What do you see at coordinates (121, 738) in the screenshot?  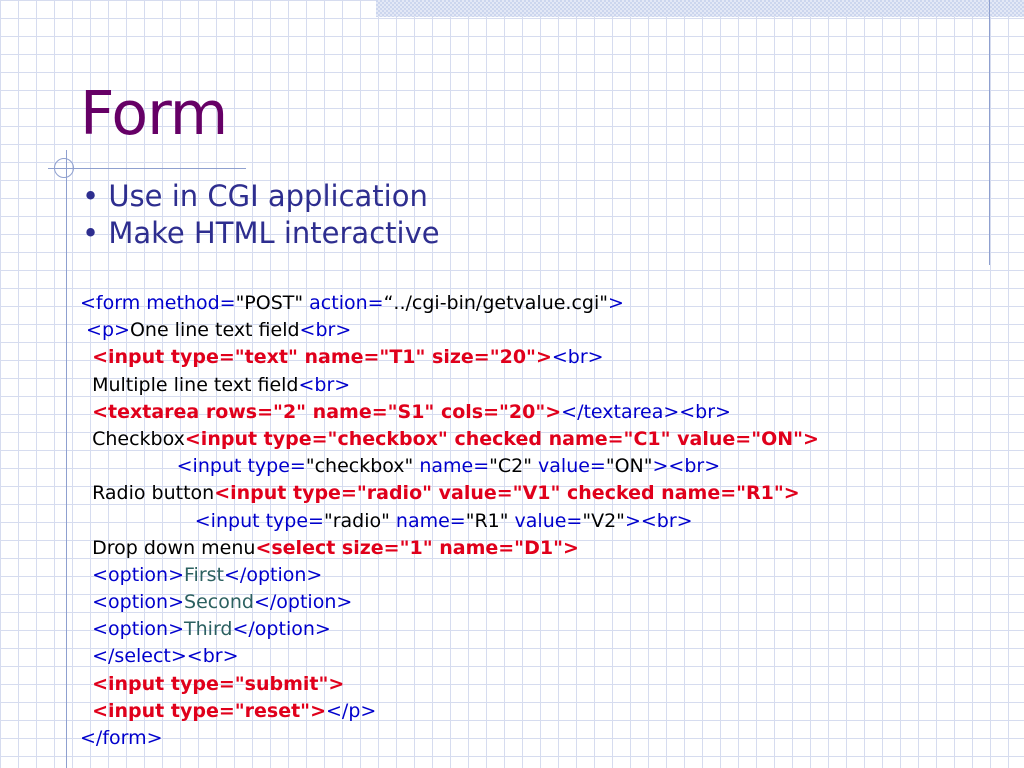 I see `code-segment: </form>` at bounding box center [121, 738].